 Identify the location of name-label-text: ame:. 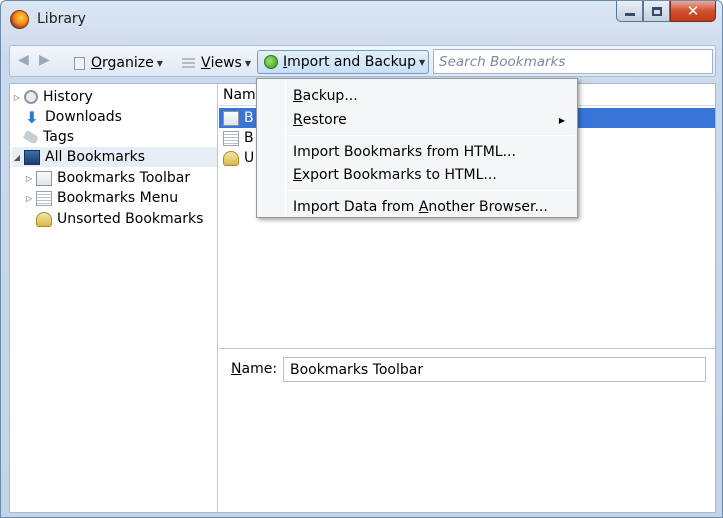
(259, 369).